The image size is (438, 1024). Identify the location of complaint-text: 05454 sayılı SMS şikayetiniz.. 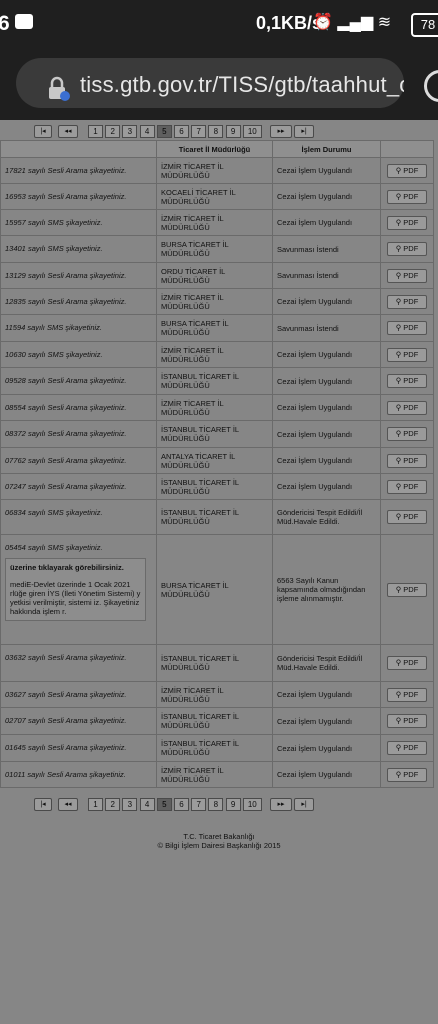
(54, 547).